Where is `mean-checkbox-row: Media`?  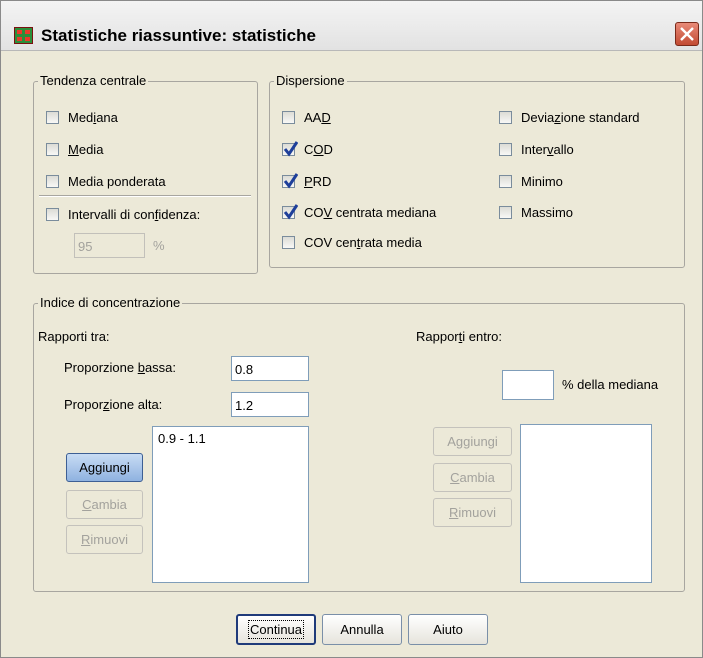 mean-checkbox-row: Media is located at coordinates (74, 149).